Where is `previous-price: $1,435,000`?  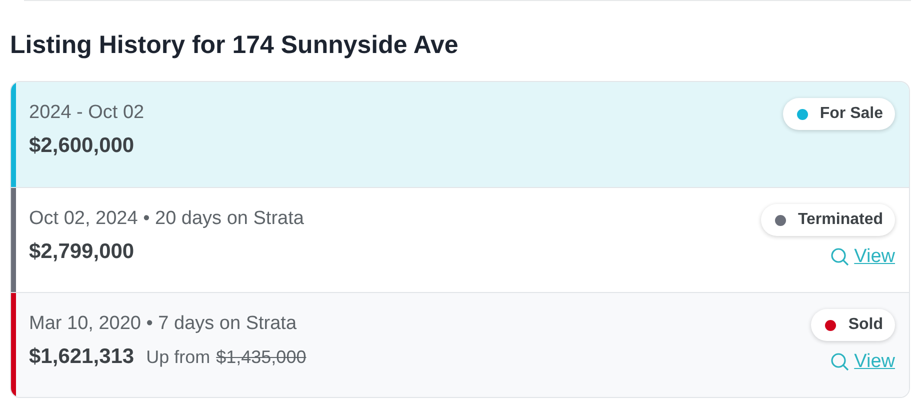 previous-price: $1,435,000 is located at coordinates (261, 357).